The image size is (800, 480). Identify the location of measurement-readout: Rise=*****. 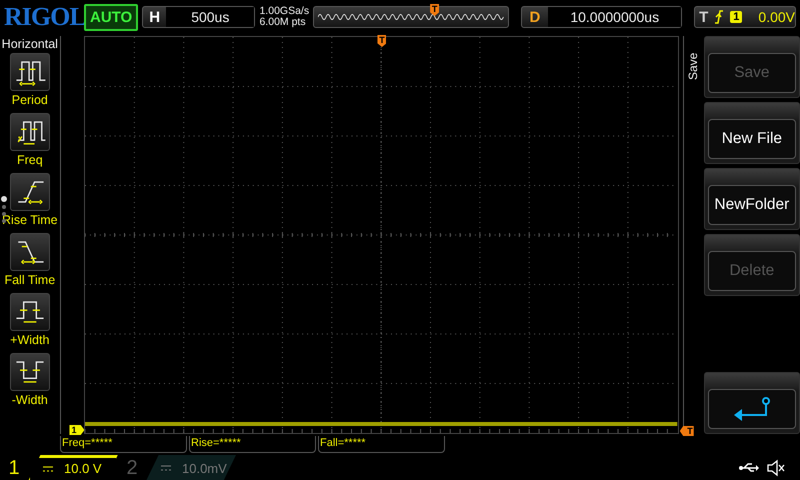
(252, 444).